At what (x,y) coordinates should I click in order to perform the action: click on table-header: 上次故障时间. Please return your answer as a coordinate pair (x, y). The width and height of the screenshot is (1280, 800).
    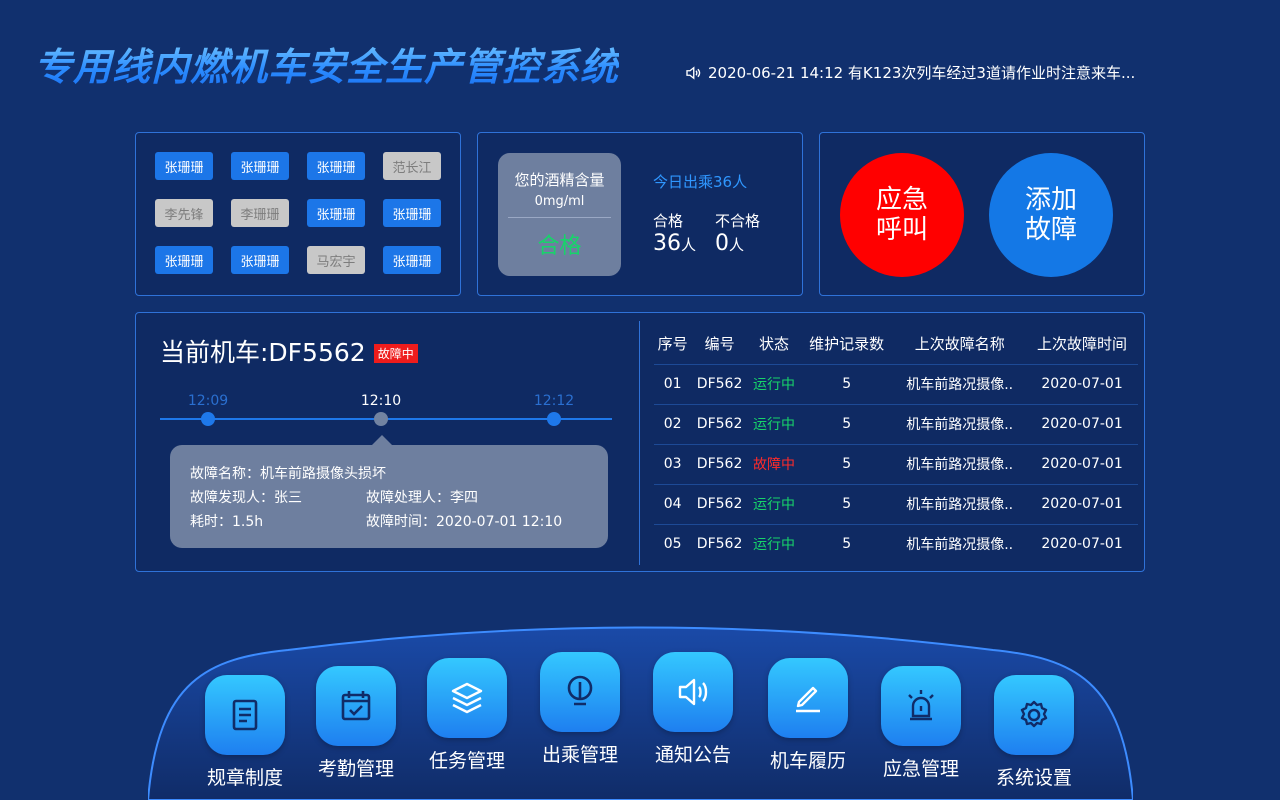
    Looking at the image, I should click on (1082, 344).